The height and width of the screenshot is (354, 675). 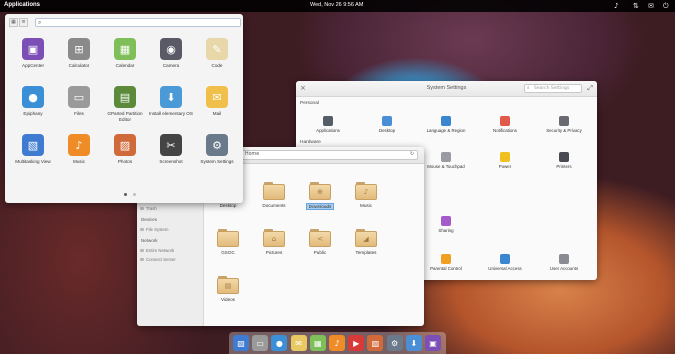 What do you see at coordinates (446, 262) in the screenshot?
I see `settings-admin-item: Parental Control` at bounding box center [446, 262].